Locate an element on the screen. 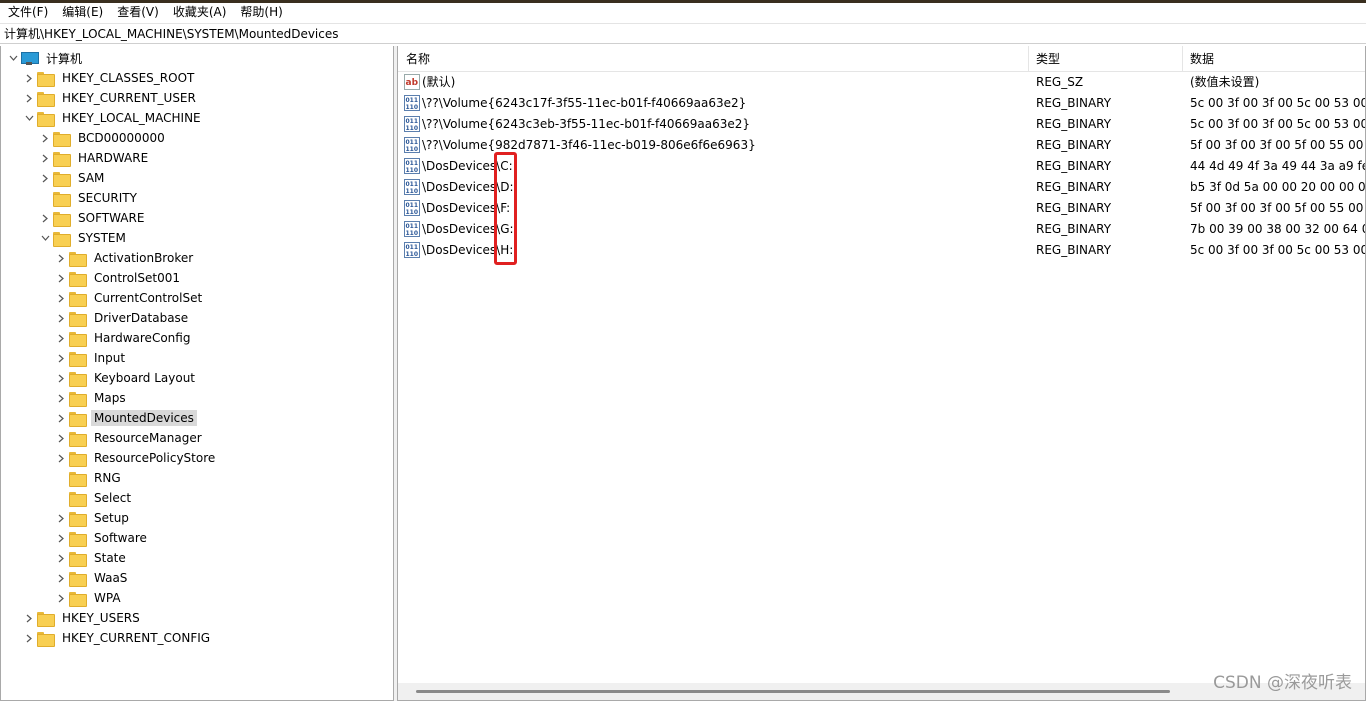 The image size is (1366, 701). tree-item-bcd00000000: BCD00000000 is located at coordinates (103, 138).